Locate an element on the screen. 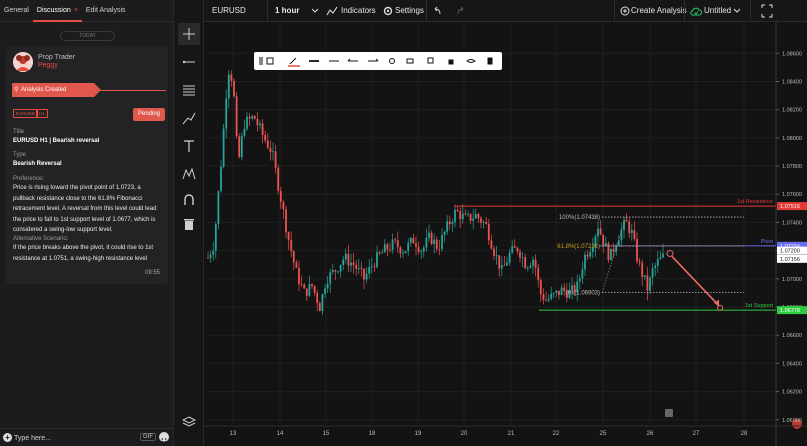 The height and width of the screenshot is (446, 807). create-analysis-icon is located at coordinates (625, 11).